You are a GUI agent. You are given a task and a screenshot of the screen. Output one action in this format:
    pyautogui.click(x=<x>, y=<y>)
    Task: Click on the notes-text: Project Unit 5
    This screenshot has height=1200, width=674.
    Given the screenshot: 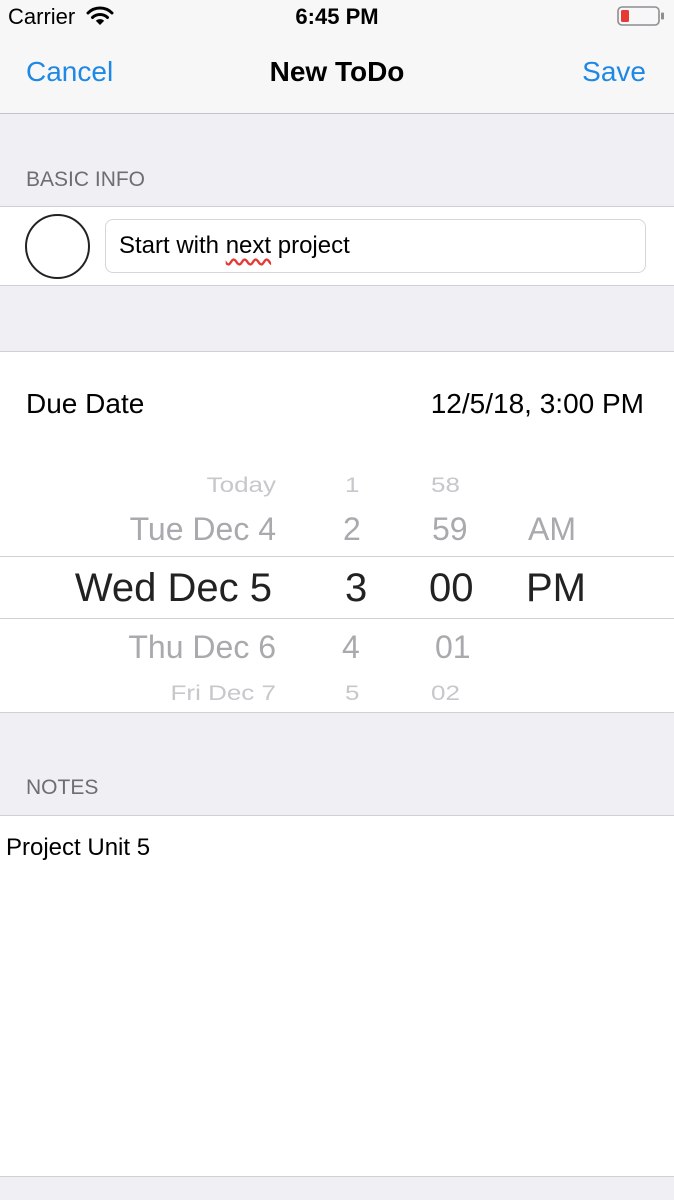 What is the action you would take?
    pyautogui.click(x=78, y=847)
    